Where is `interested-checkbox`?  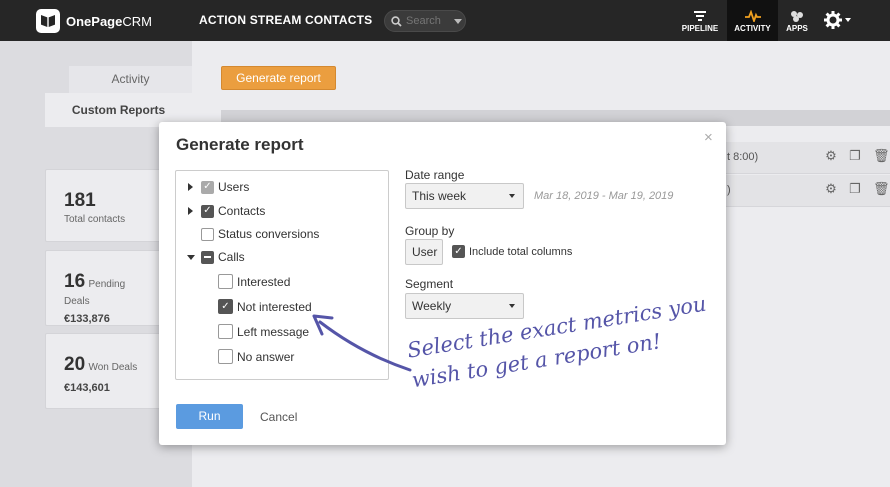 interested-checkbox is located at coordinates (225, 281).